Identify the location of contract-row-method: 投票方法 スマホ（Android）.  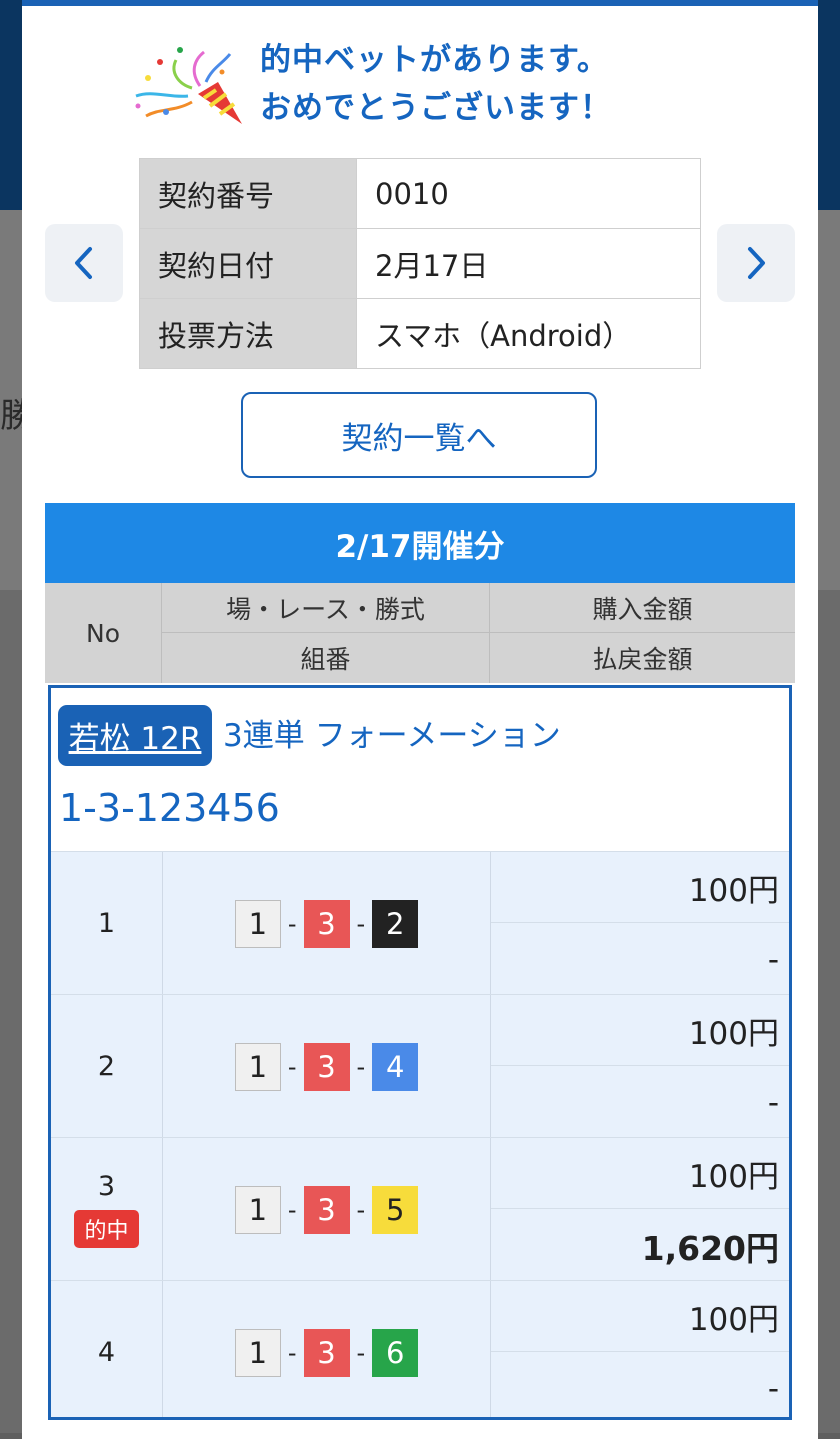
(420, 333).